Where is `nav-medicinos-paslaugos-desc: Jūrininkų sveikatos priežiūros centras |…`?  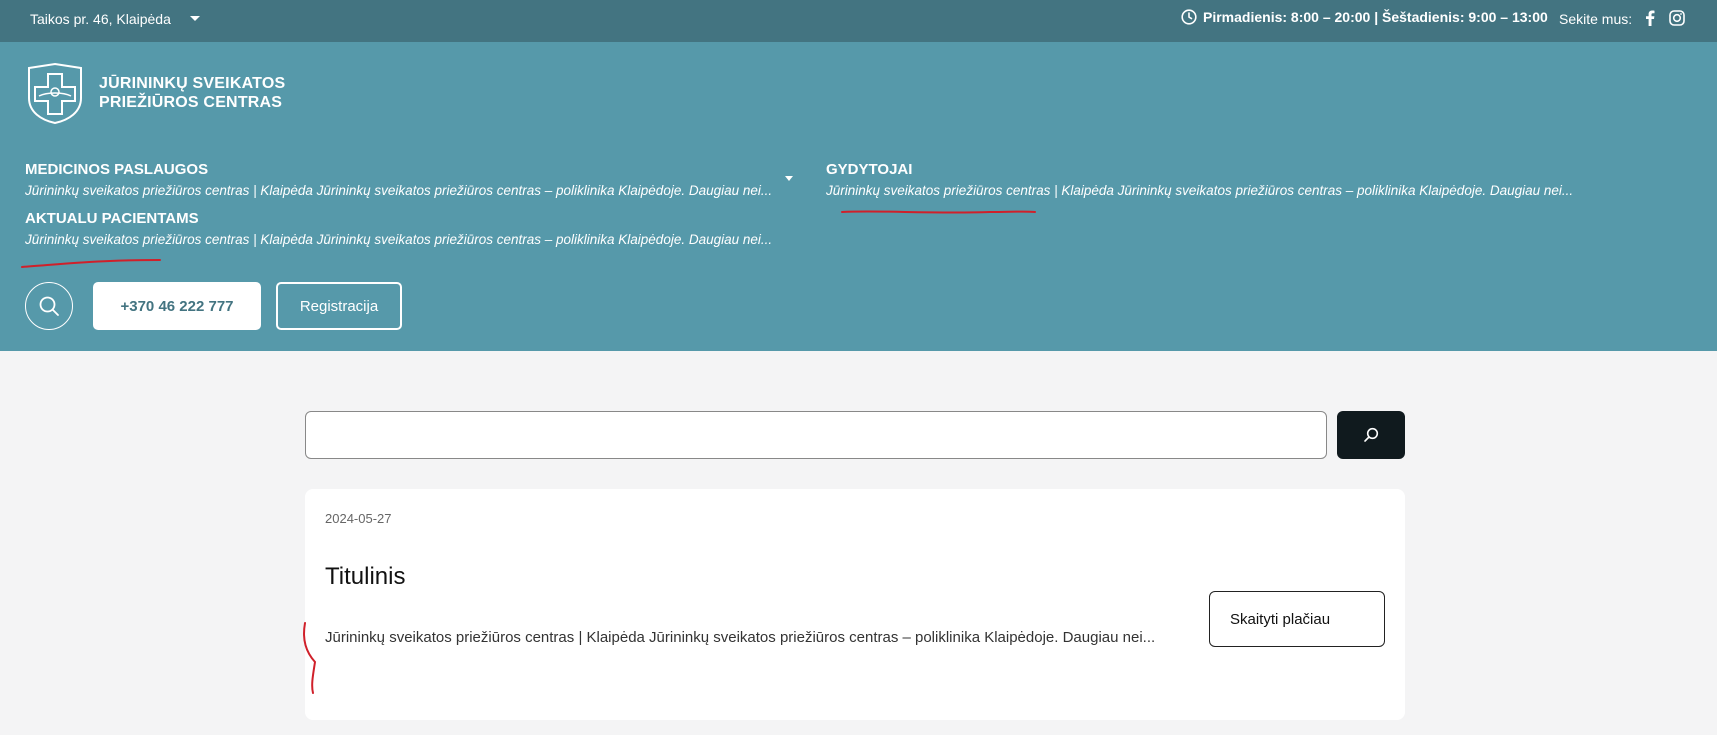
nav-medicinos-paslaugos-desc: Jūrininkų sveikatos priežiūros centras |… is located at coordinates (399, 190).